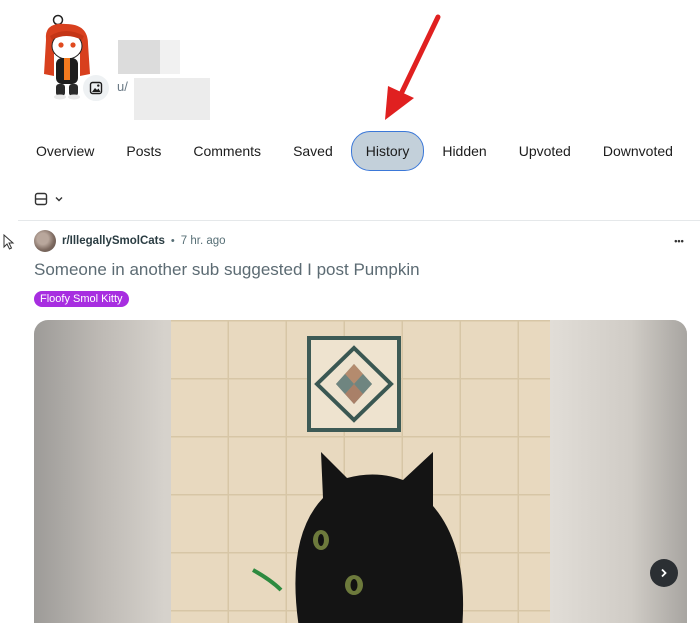  Describe the element at coordinates (359, 220) in the screenshot. I see `feed-divider` at that location.